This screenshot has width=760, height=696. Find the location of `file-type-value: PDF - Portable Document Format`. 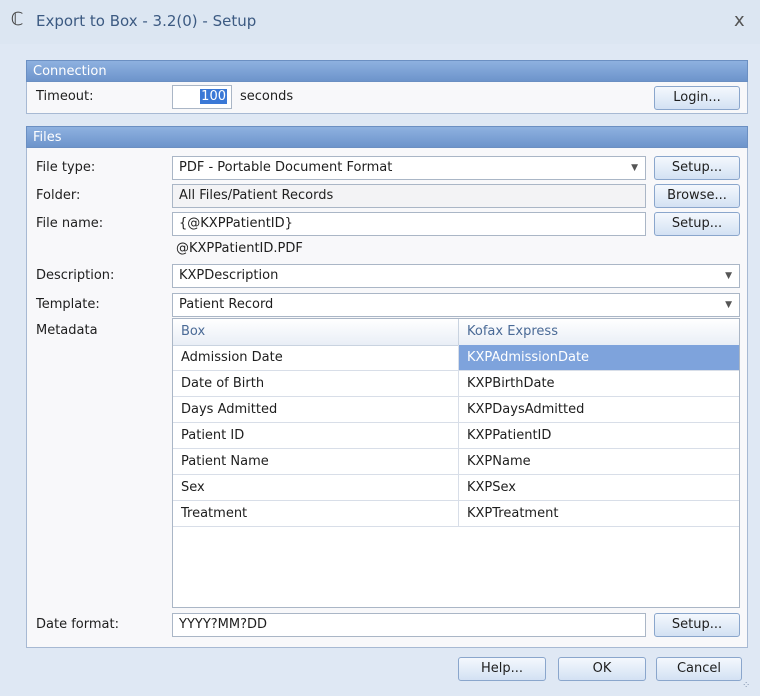

file-type-value: PDF - Portable Document Format is located at coordinates (286, 167).